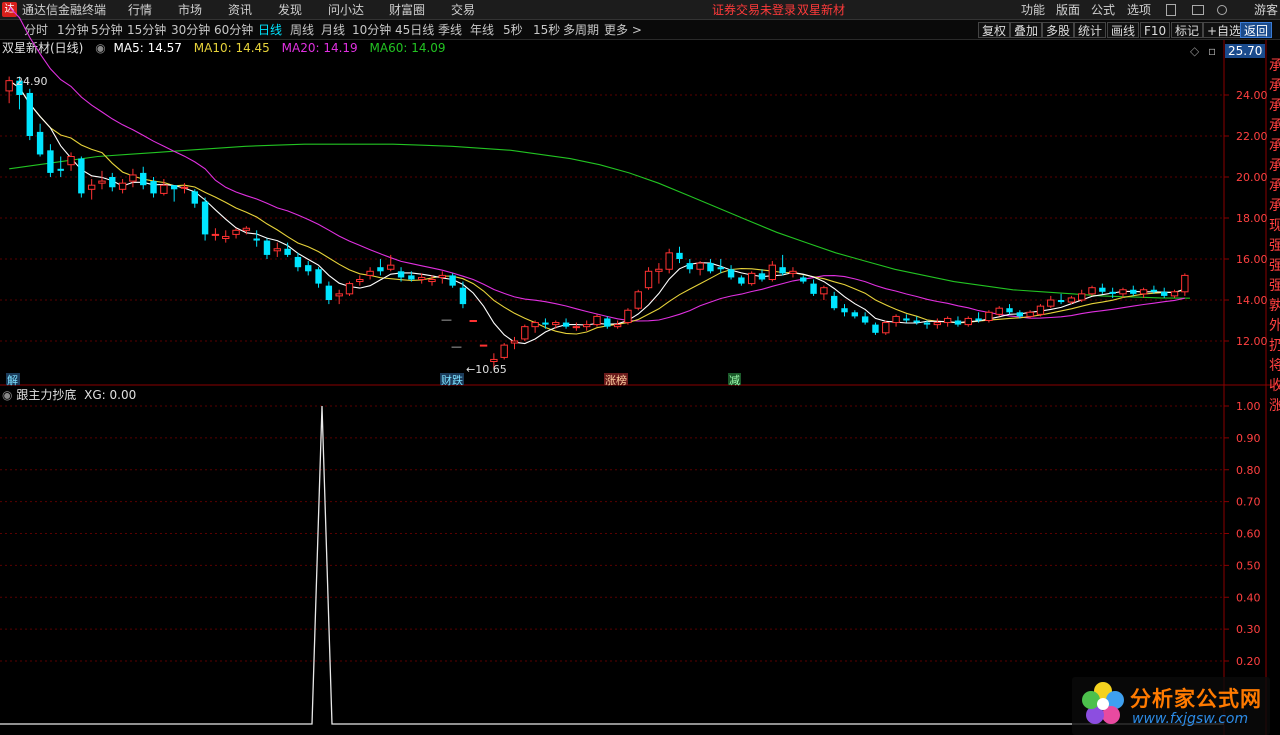  What do you see at coordinates (32, 81) in the screenshot?
I see `high-price-label: 24.90` at bounding box center [32, 81].